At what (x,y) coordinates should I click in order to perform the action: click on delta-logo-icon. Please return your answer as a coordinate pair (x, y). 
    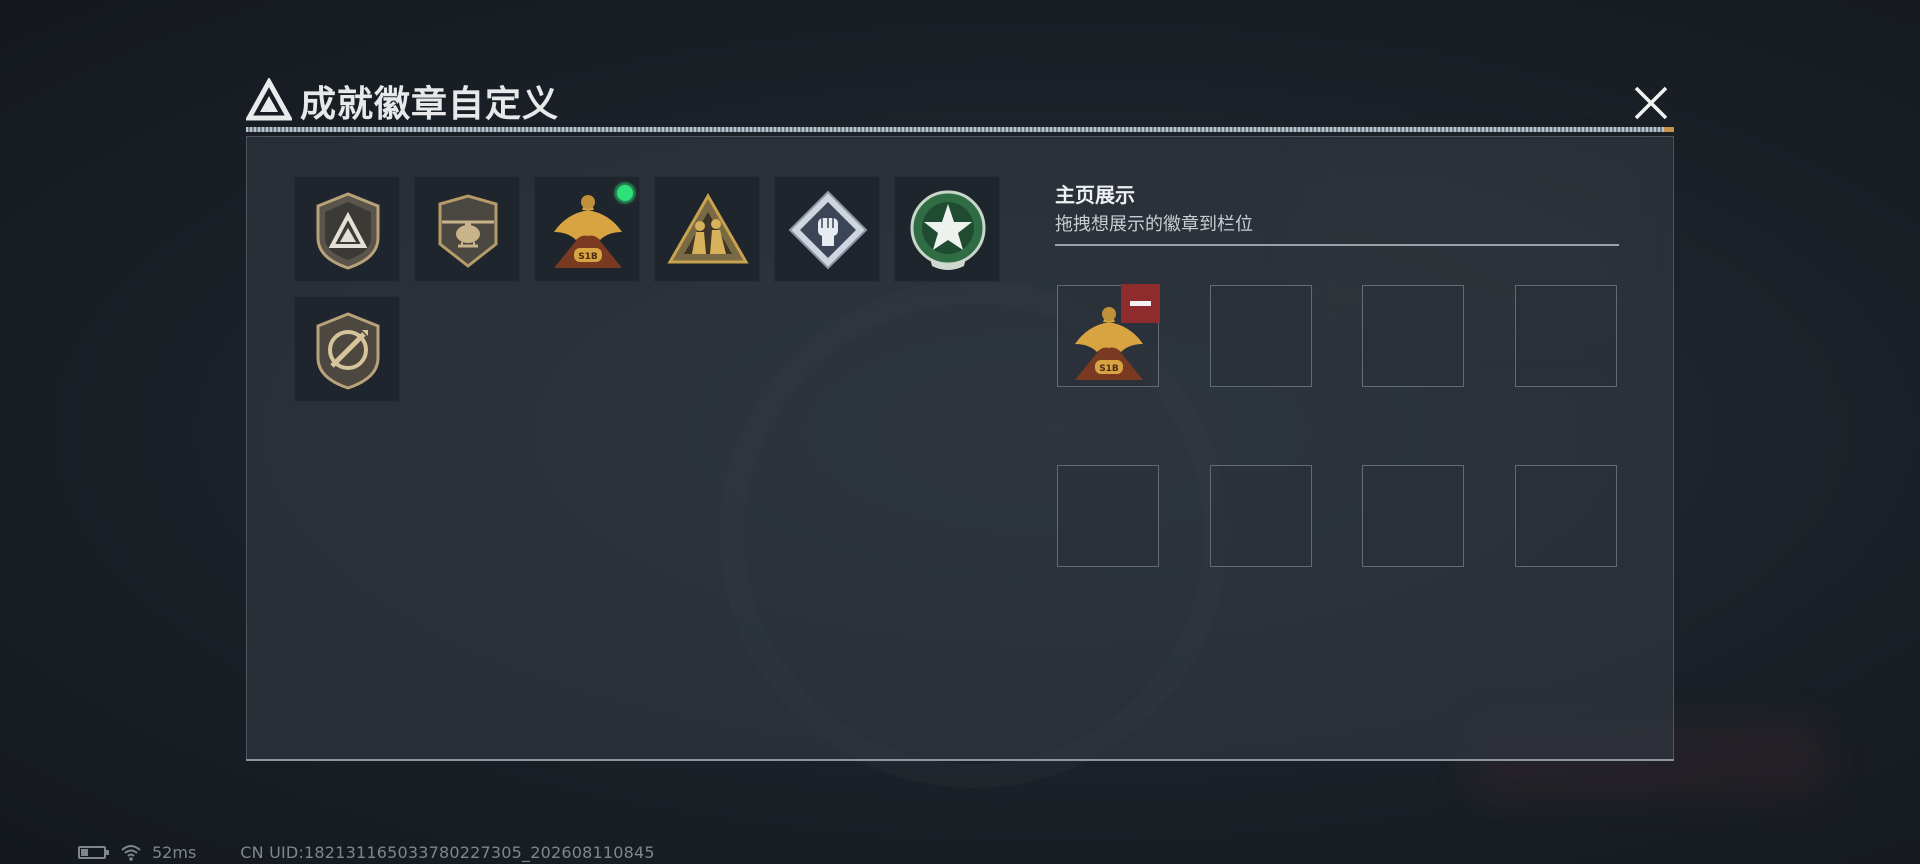
    Looking at the image, I should click on (269, 99).